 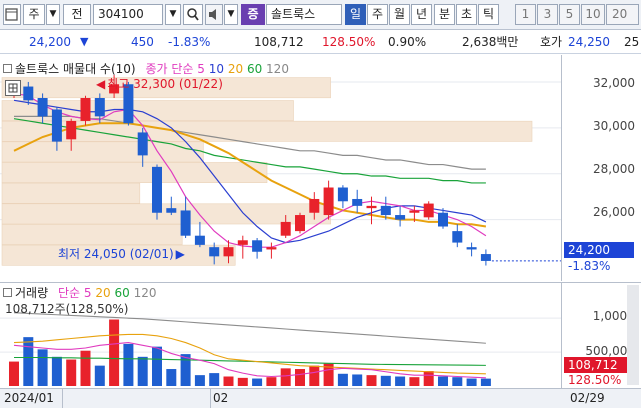 I want to click on ask-price: 24,250, so click(x=589, y=42).